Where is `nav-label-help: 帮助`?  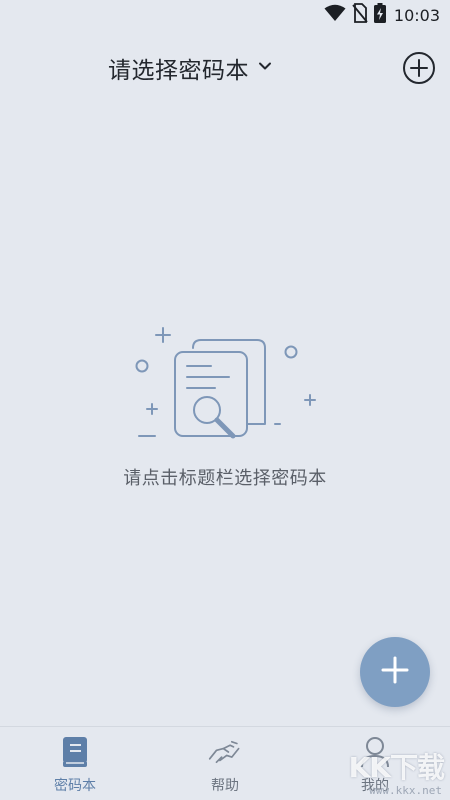 nav-label-help: 帮助 is located at coordinates (225, 786).